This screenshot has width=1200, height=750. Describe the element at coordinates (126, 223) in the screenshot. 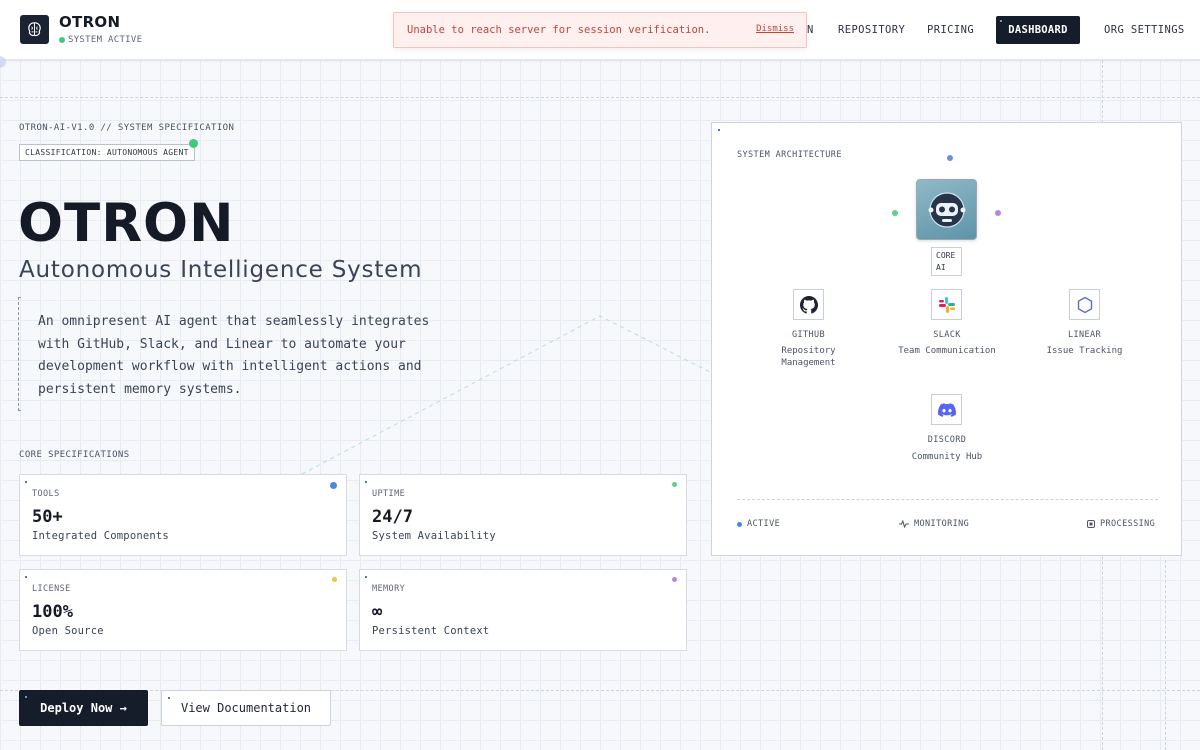

I see `page-title: OTRON` at that location.